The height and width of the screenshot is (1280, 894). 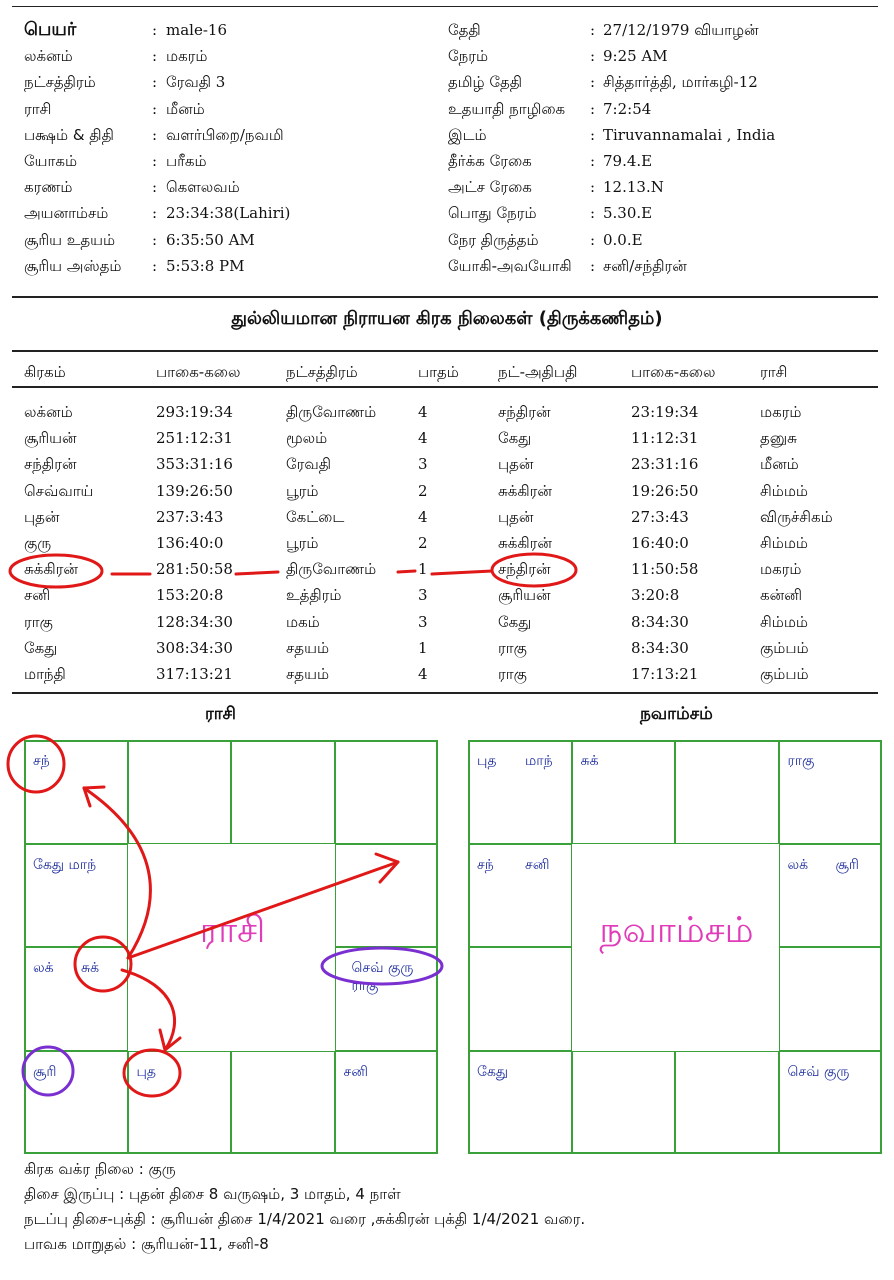 I want to click on right-label-1: நேரம், so click(x=468, y=56).